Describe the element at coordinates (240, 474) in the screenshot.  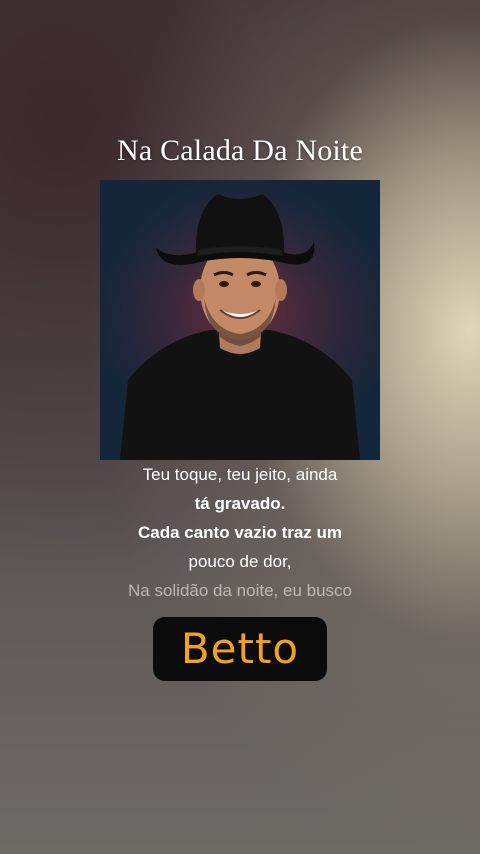
I see `lyric-line: Teu toque, teu jeito, ainda` at that location.